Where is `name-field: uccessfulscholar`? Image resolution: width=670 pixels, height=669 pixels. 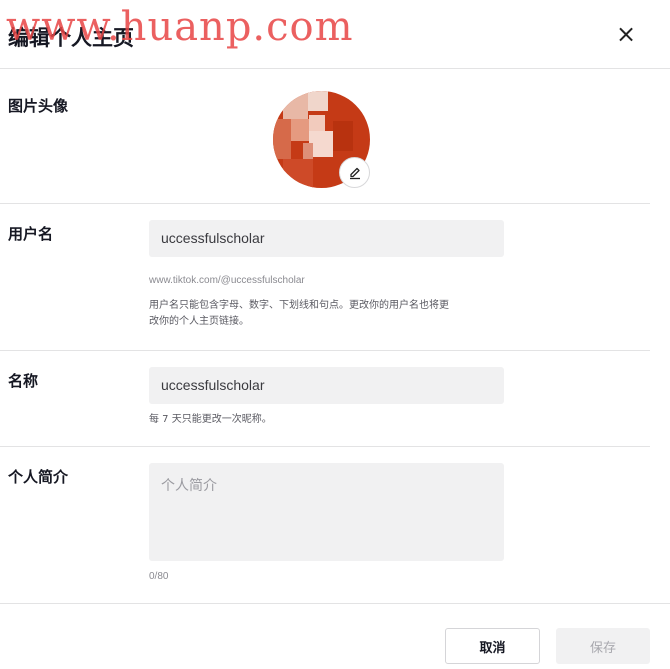
name-field: uccessfulscholar is located at coordinates (326, 385).